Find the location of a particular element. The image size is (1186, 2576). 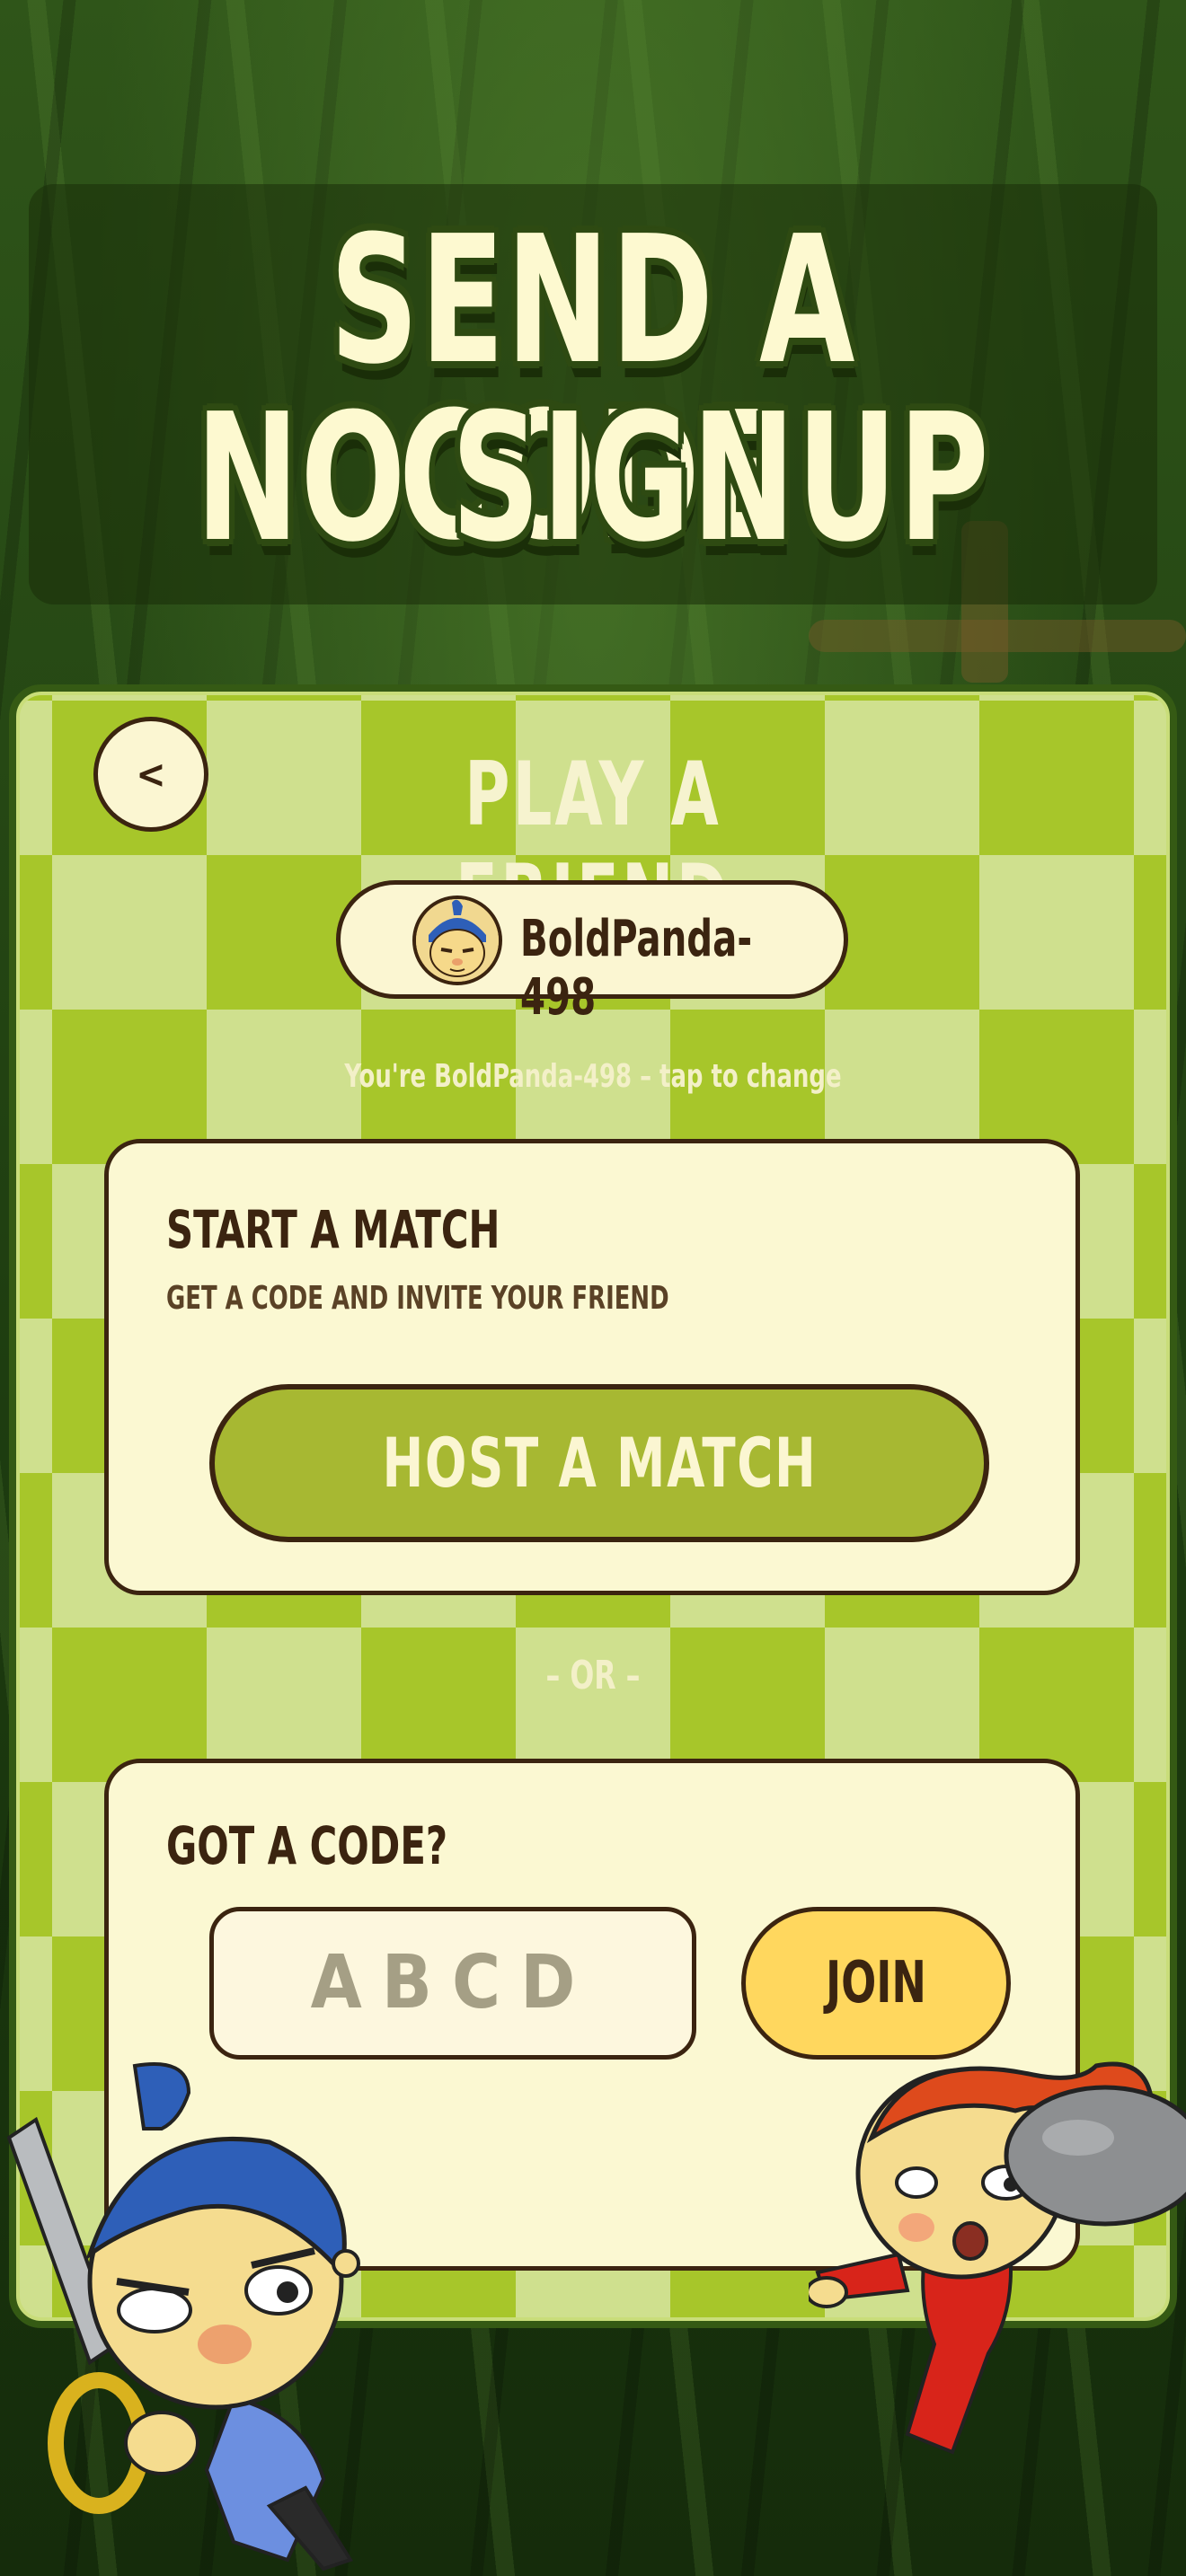

name-change-hint: You're BoldPanda-498 – tap to change is located at coordinates (593, 1076).